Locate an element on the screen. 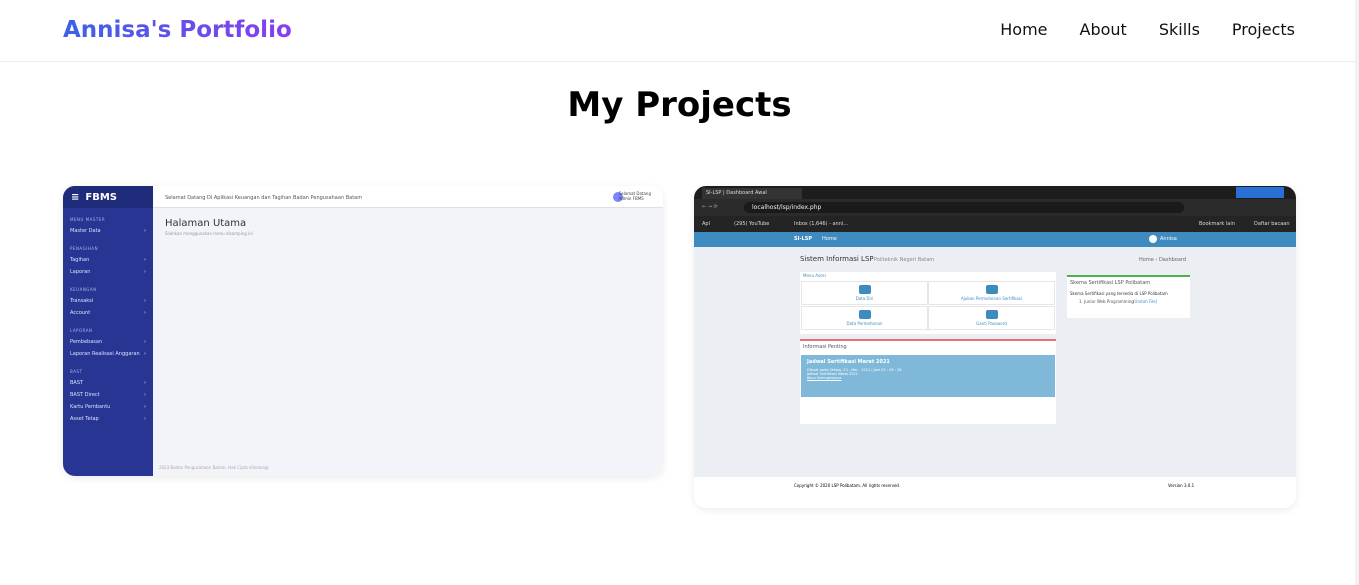  fbms-heading: Halaman Utama is located at coordinates (206, 223).